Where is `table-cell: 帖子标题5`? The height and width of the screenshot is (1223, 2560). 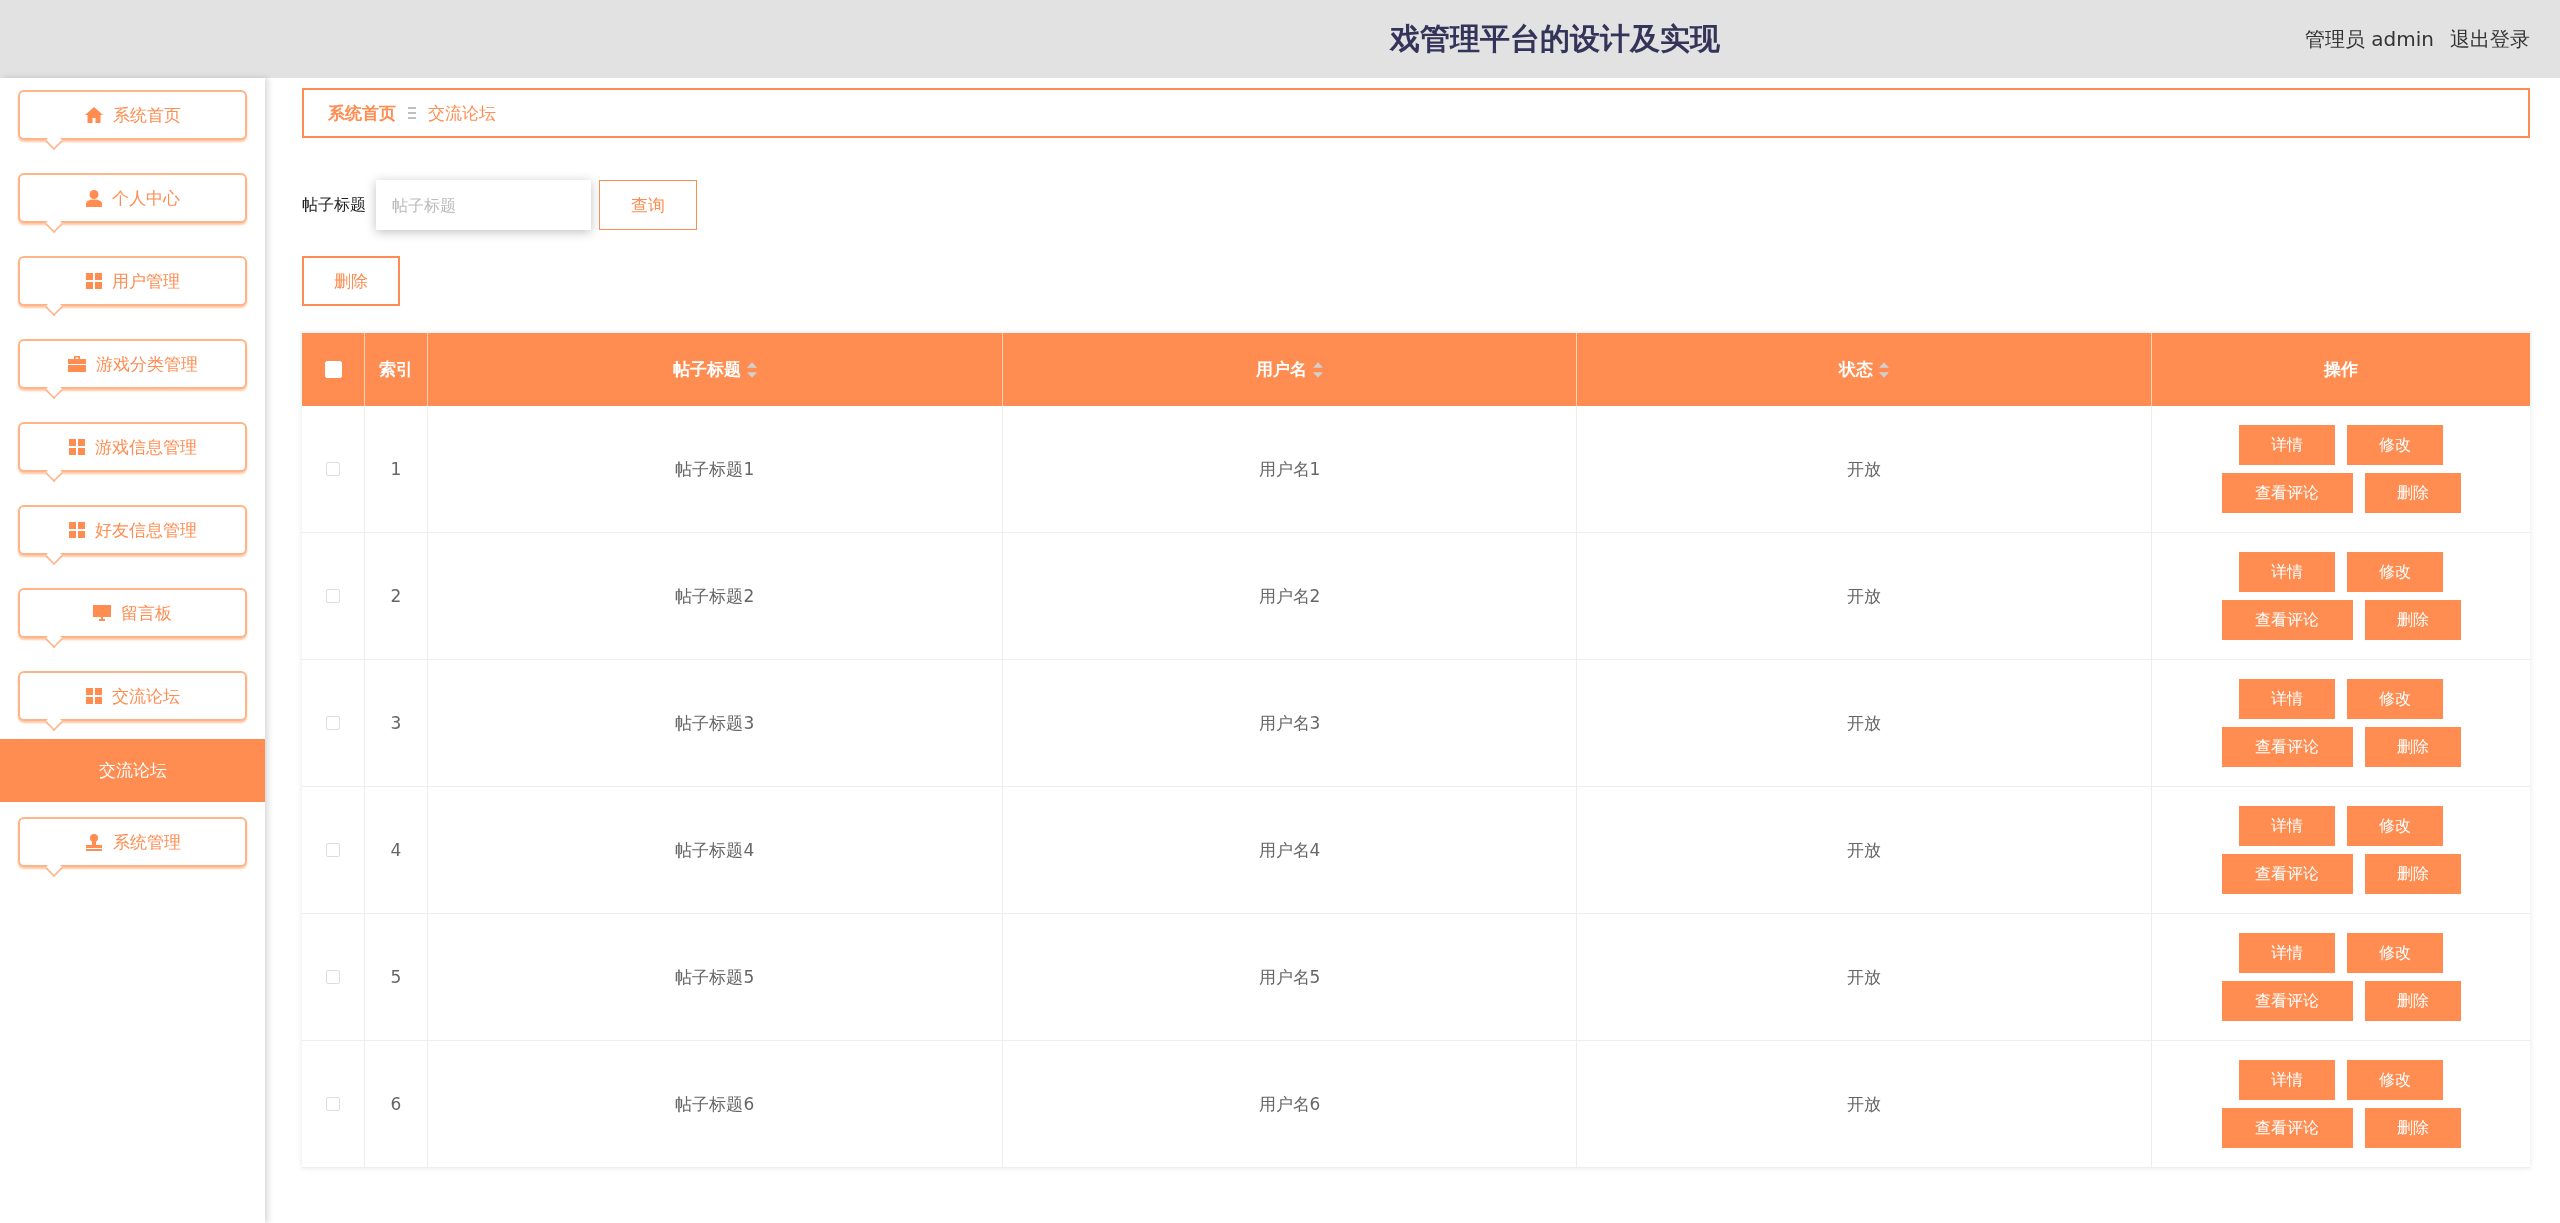 table-cell: 帖子标题5 is located at coordinates (715, 977).